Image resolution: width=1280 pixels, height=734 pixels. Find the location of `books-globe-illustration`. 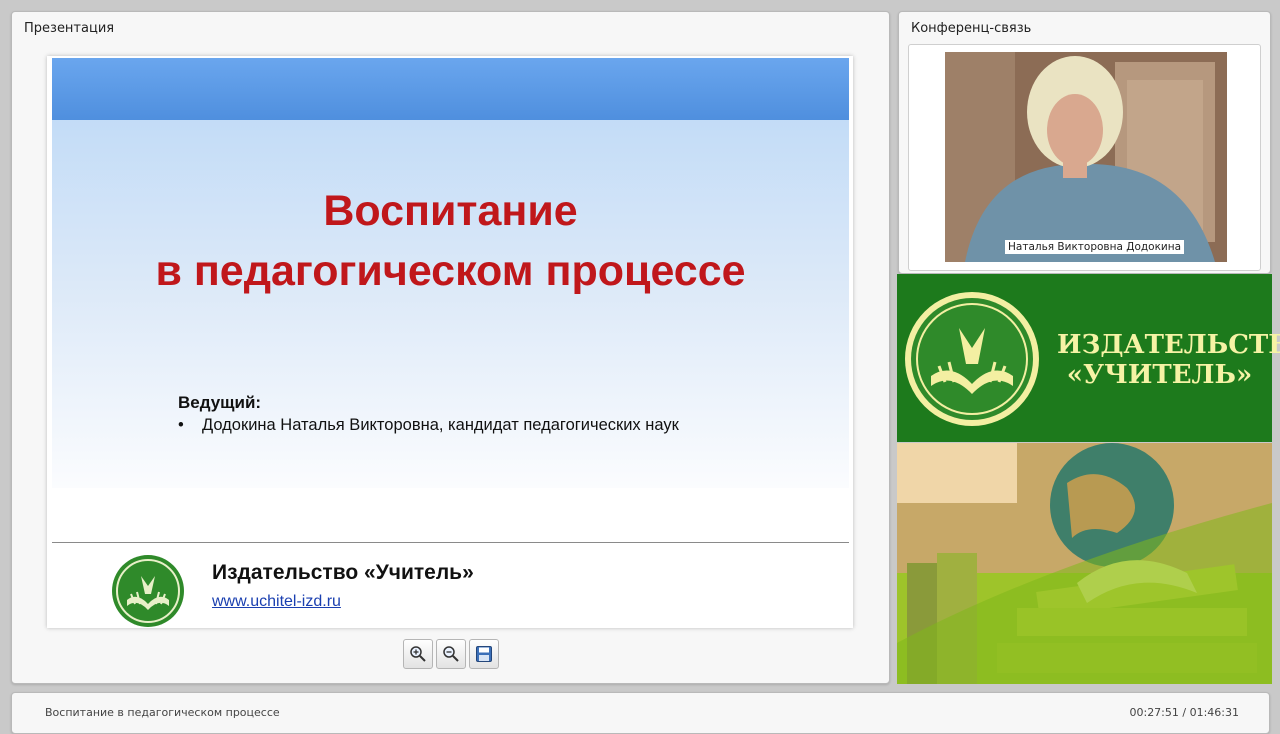

books-globe-illustration is located at coordinates (1084, 563).